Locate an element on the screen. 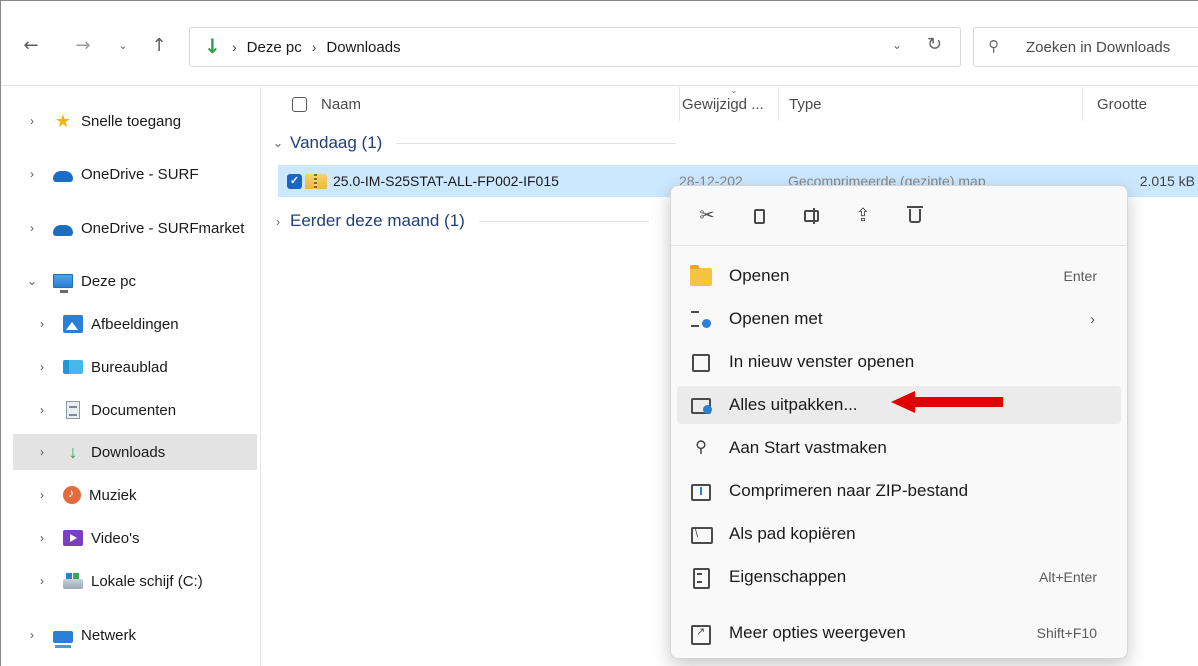  documents-icon is located at coordinates (73, 410).